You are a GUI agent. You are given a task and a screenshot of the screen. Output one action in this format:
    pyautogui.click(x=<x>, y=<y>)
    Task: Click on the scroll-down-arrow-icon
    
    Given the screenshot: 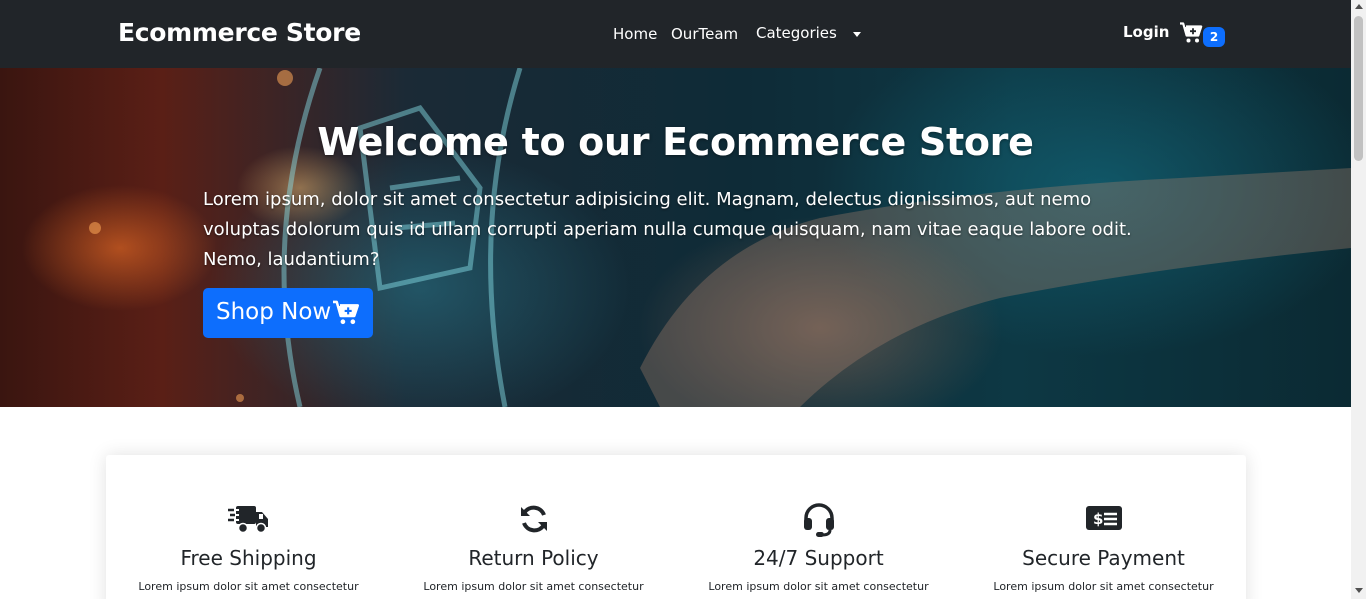 What is the action you would take?
    pyautogui.click(x=1359, y=590)
    